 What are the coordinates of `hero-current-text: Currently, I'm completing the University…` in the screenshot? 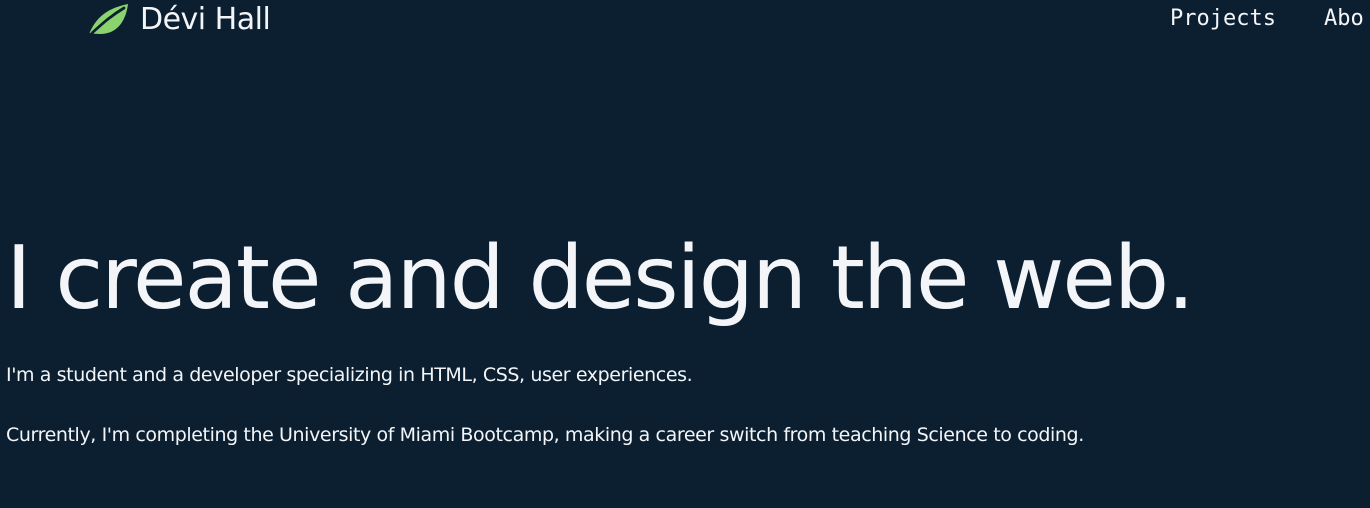 It's located at (545, 435).